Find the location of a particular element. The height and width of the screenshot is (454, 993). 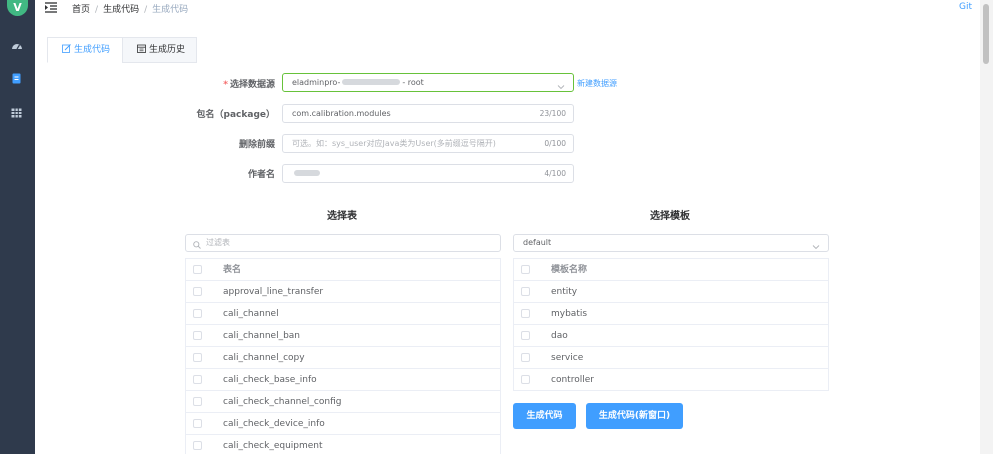

table-row: mybatis is located at coordinates (671, 314).